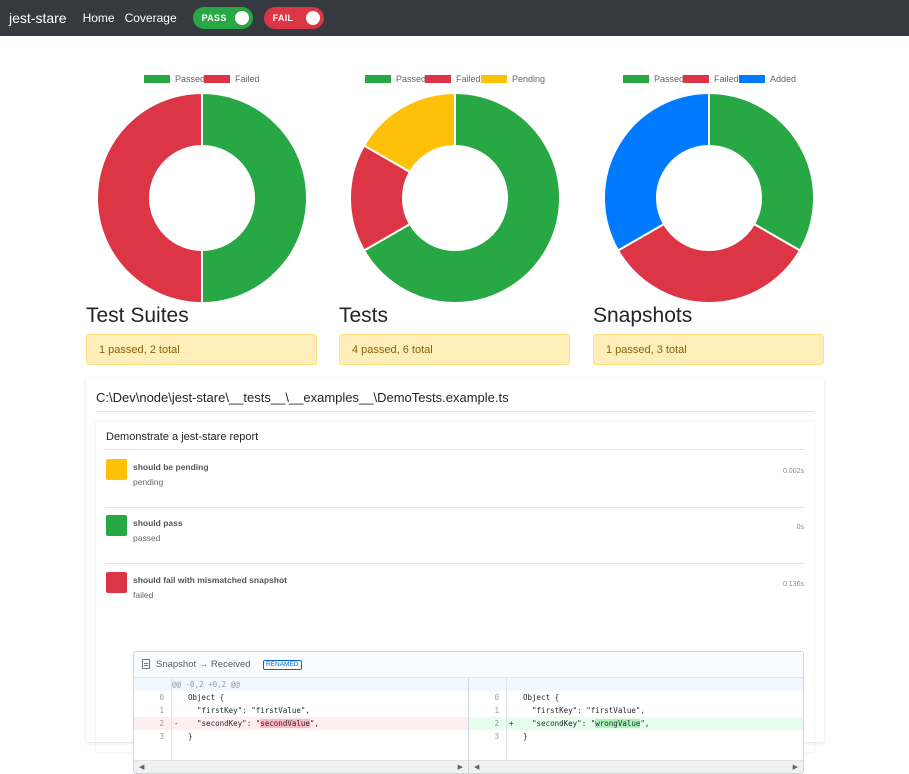 This screenshot has width=909, height=774. Describe the element at coordinates (161, 710) in the screenshot. I see `line-number: 1` at that location.